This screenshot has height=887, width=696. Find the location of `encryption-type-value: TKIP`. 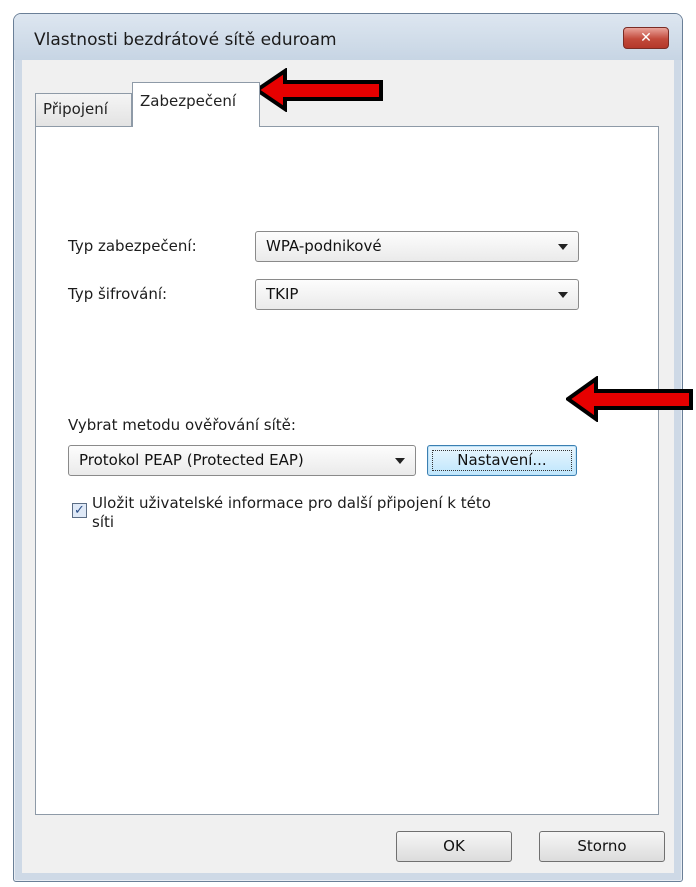

encryption-type-value: TKIP is located at coordinates (282, 294).